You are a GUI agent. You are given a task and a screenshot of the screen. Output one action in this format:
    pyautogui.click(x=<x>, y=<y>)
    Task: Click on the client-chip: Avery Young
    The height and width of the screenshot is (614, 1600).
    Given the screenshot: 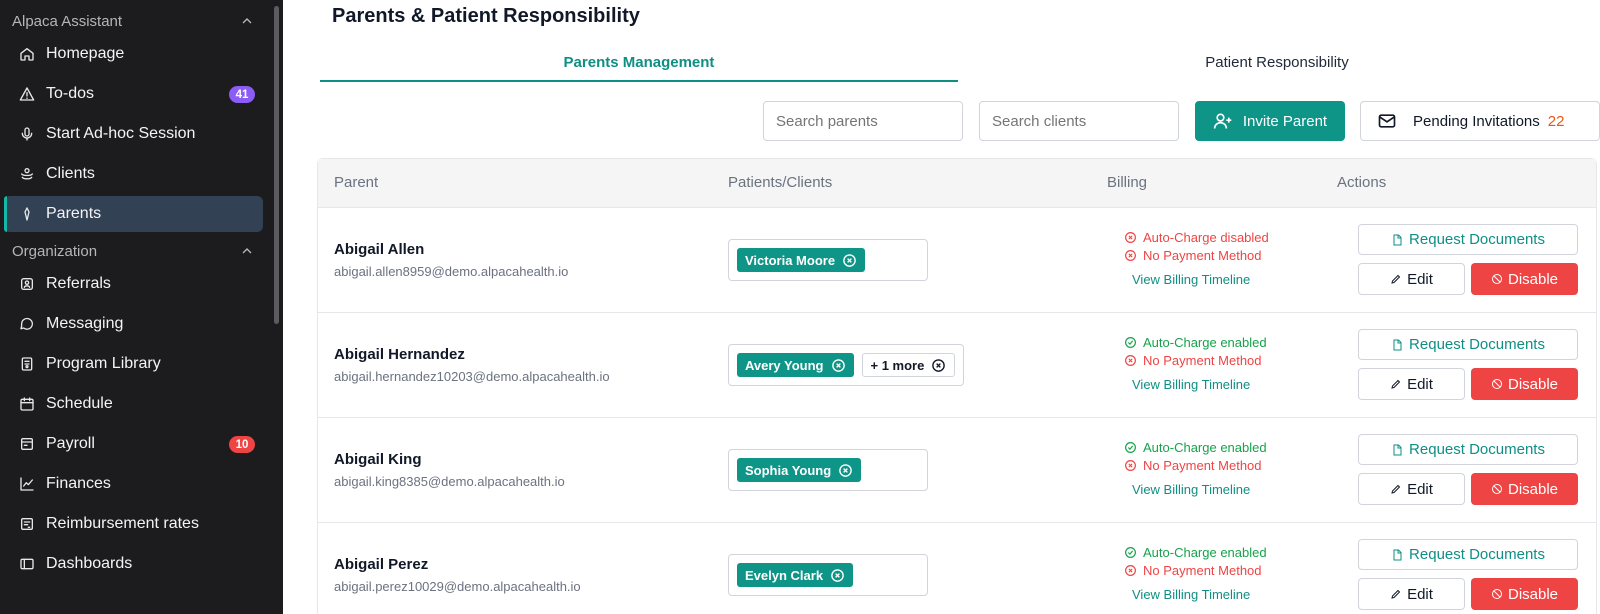 What is the action you would take?
    pyautogui.click(x=795, y=365)
    